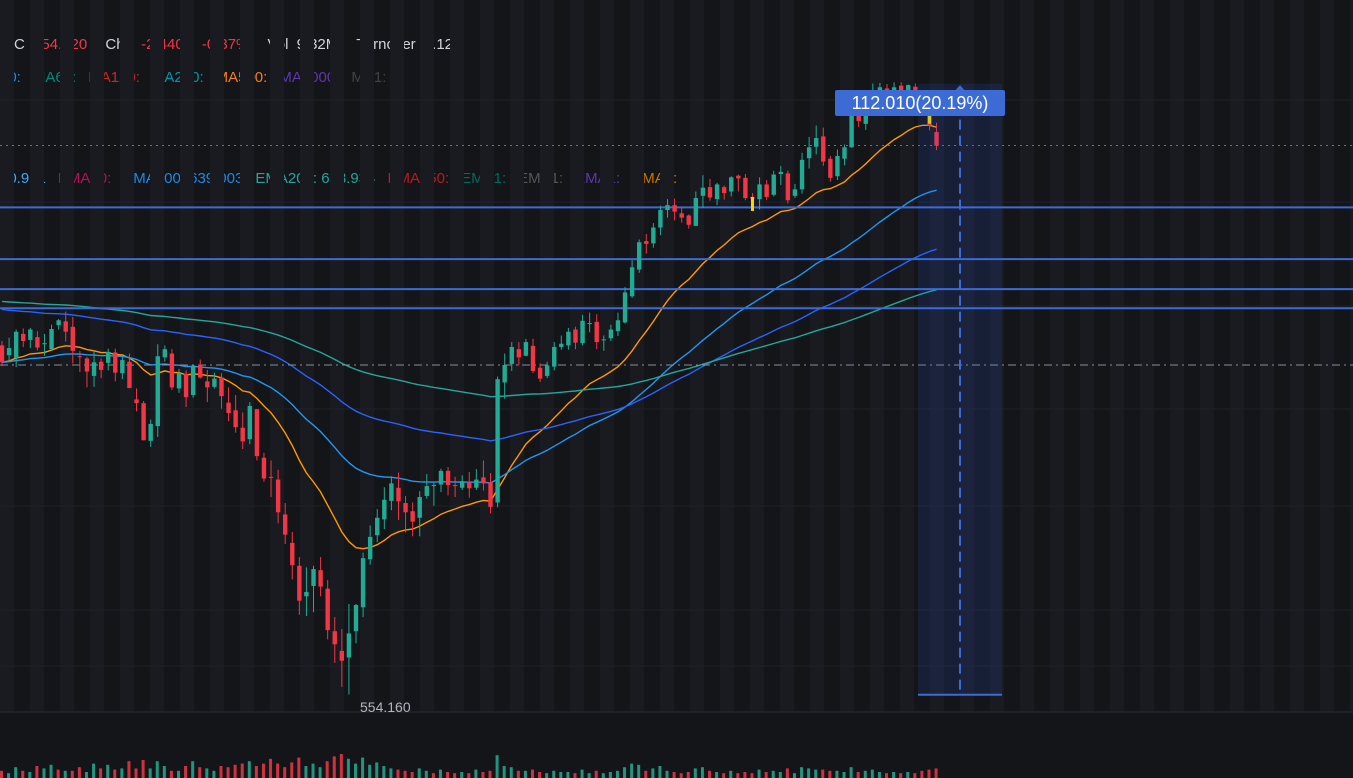 The height and width of the screenshot is (778, 1353). What do you see at coordinates (920, 389) in the screenshot?
I see `price-range-measure: 112.010(20.19%)` at bounding box center [920, 389].